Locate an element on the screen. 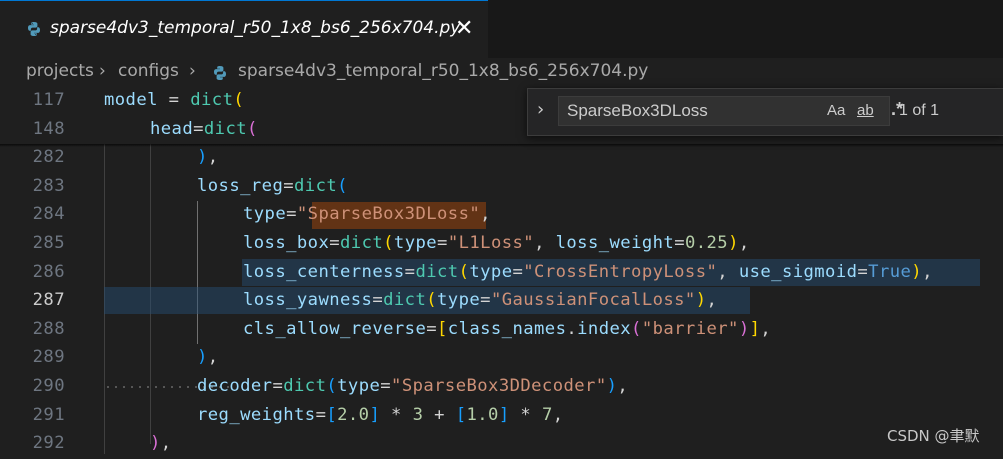  token: 0.25 is located at coordinates (706, 243).